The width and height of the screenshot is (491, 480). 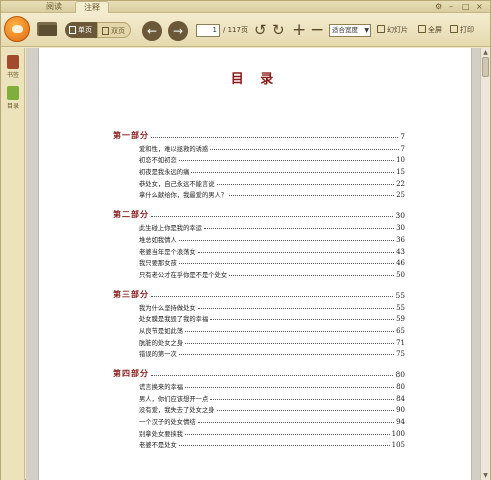 I want to click on sidebar-item-label: 目录, so click(x=12, y=106).